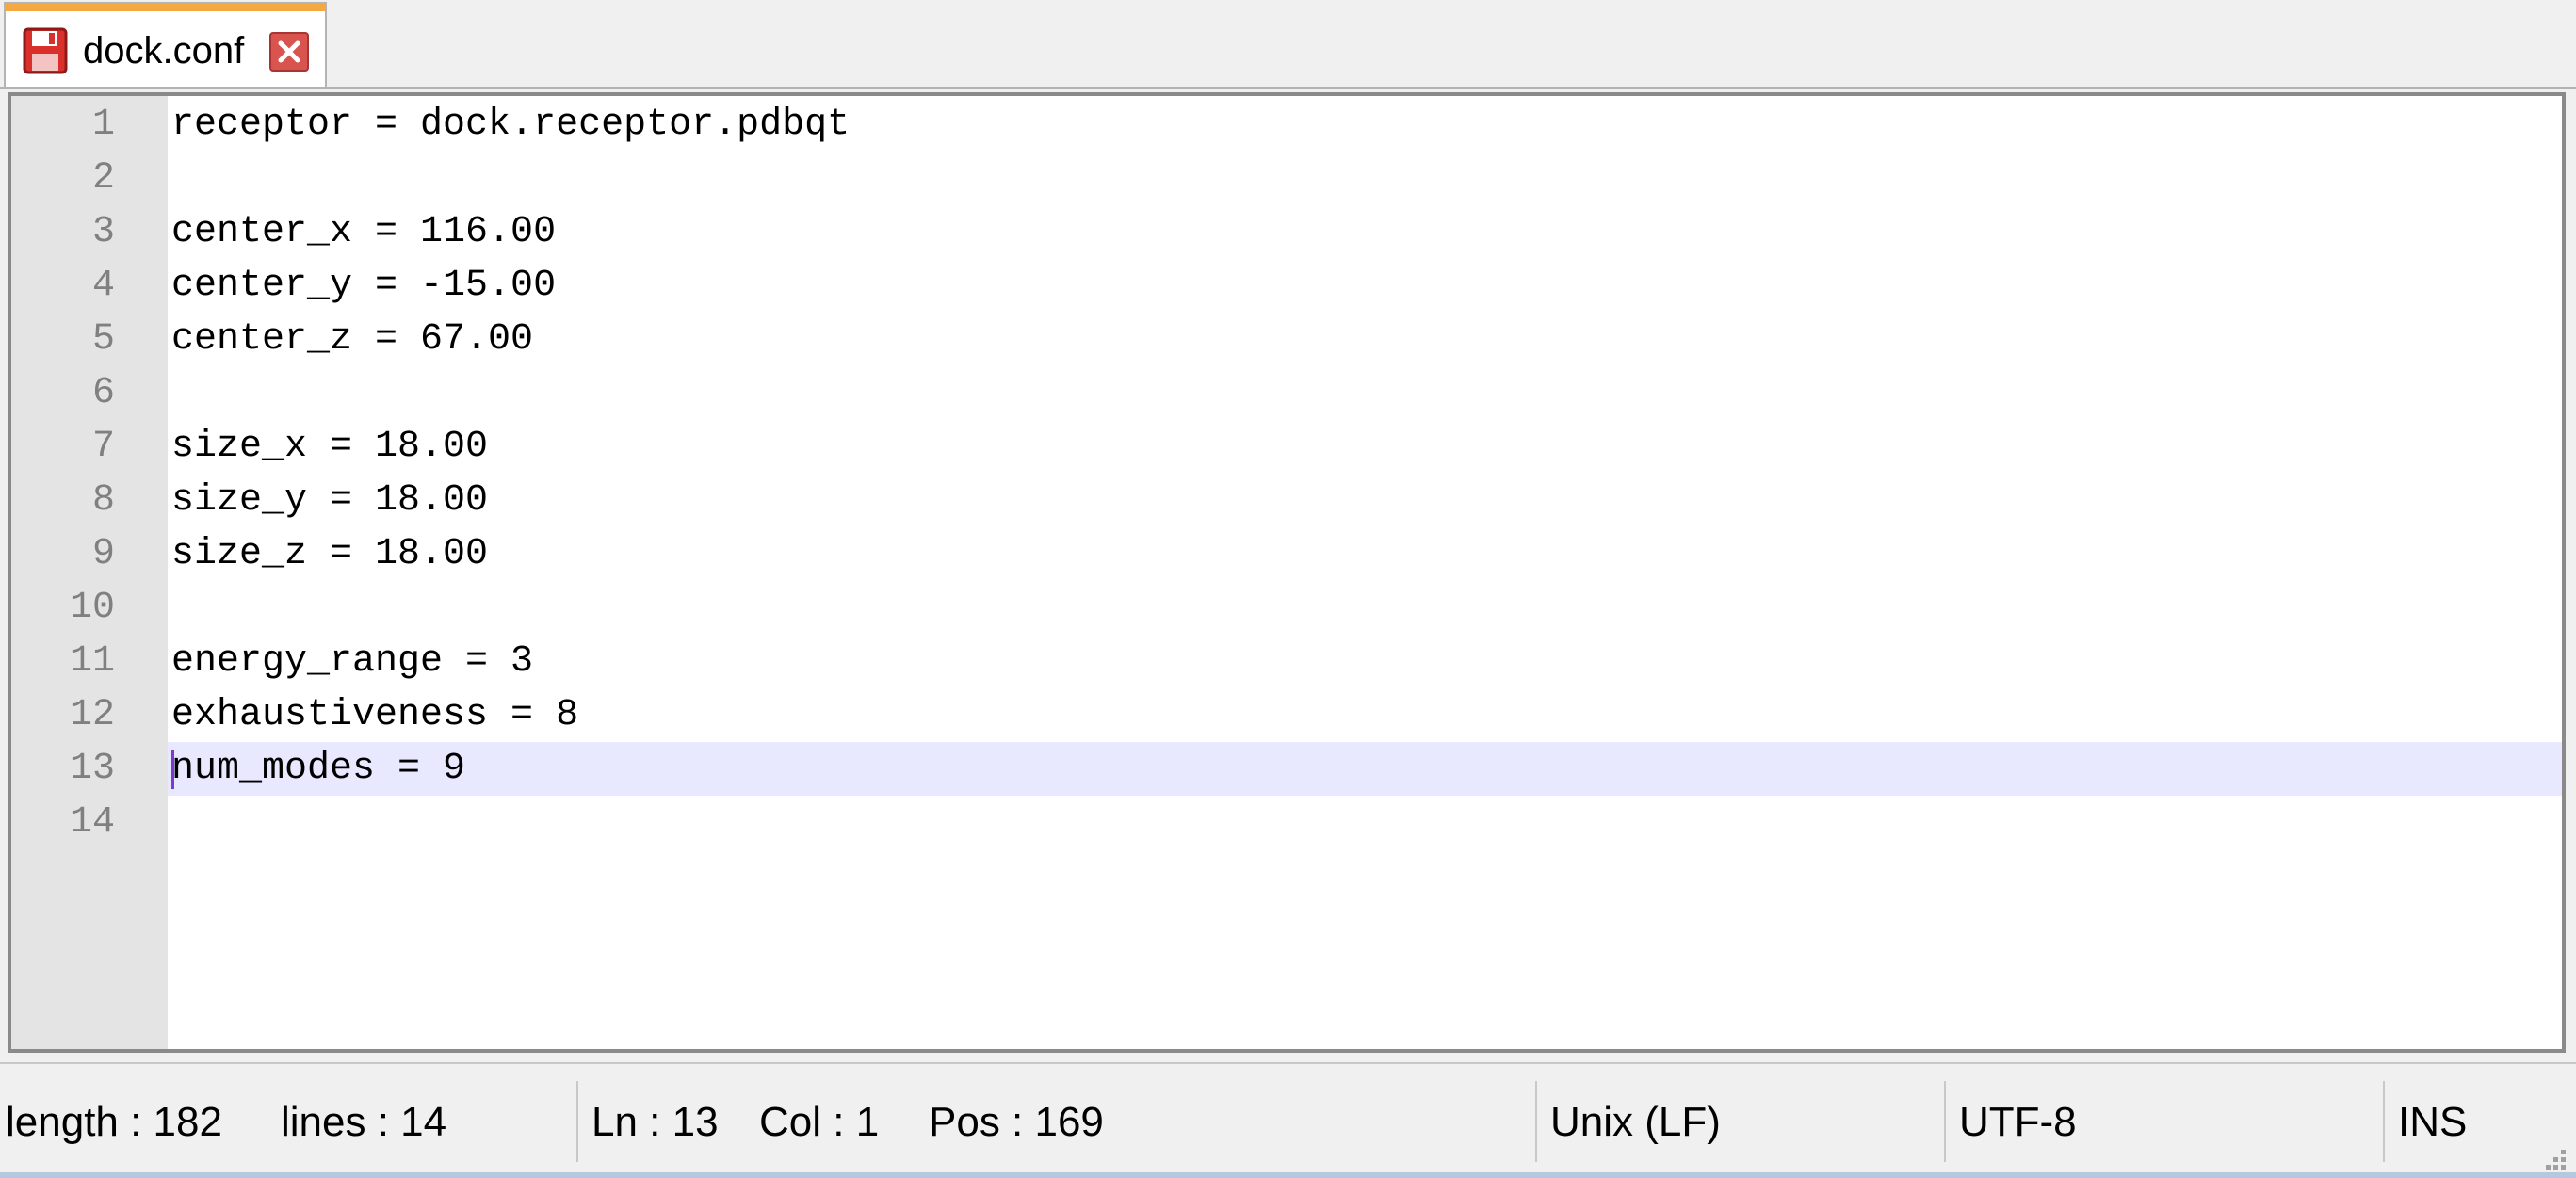  Describe the element at coordinates (2432, 1122) in the screenshot. I see `status-mode: INS` at that location.